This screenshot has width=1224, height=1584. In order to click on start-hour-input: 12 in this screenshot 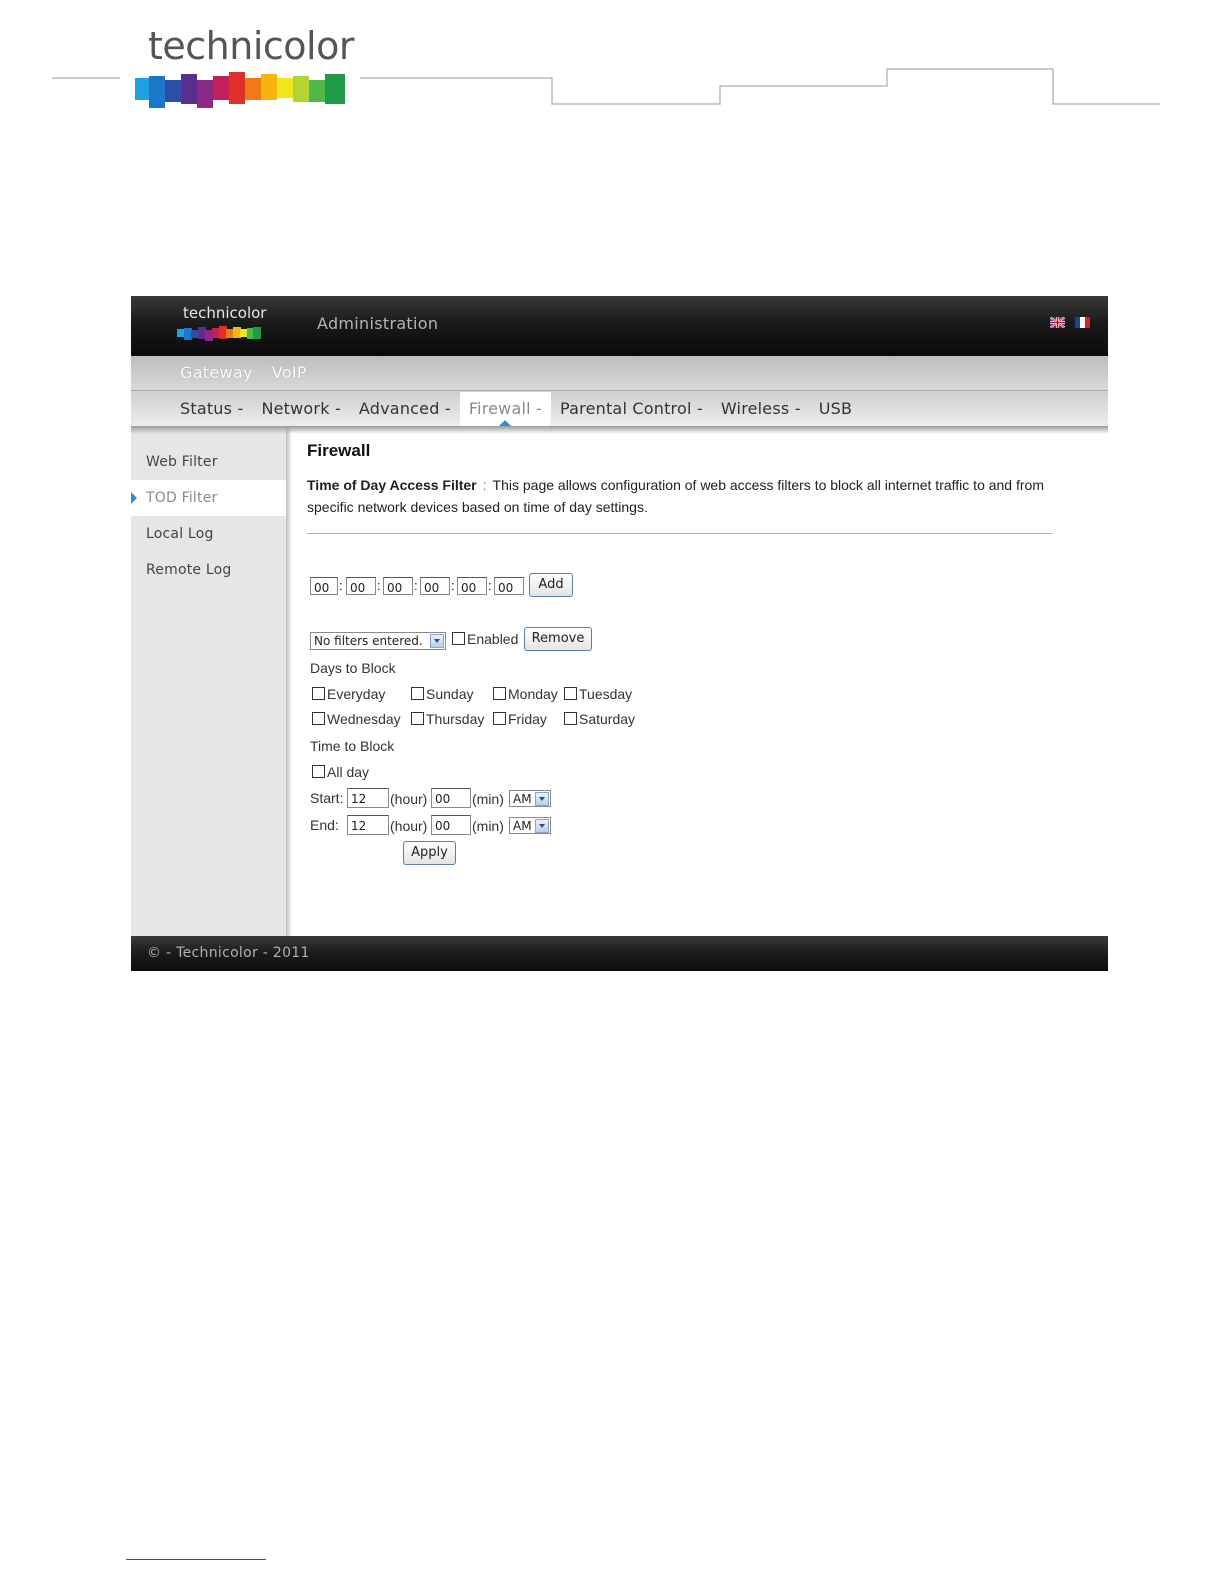, I will do `click(368, 798)`.